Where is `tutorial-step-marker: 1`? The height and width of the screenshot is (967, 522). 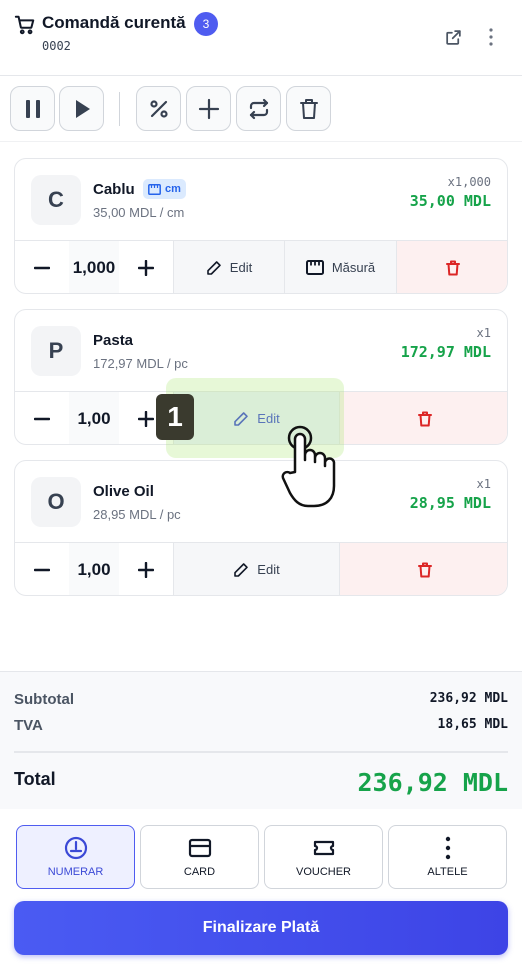
tutorial-step-marker: 1 is located at coordinates (175, 417).